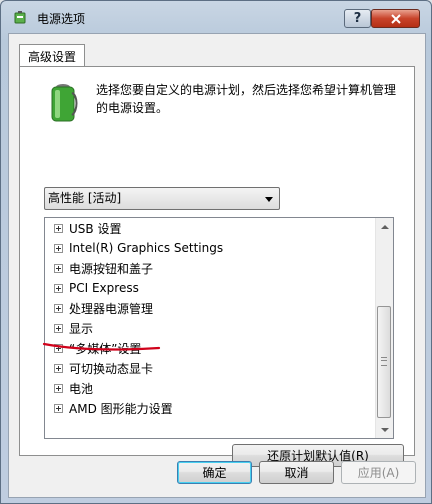  What do you see at coordinates (81, 388) in the screenshot?
I see `tree-item-label: 电池` at bounding box center [81, 388].